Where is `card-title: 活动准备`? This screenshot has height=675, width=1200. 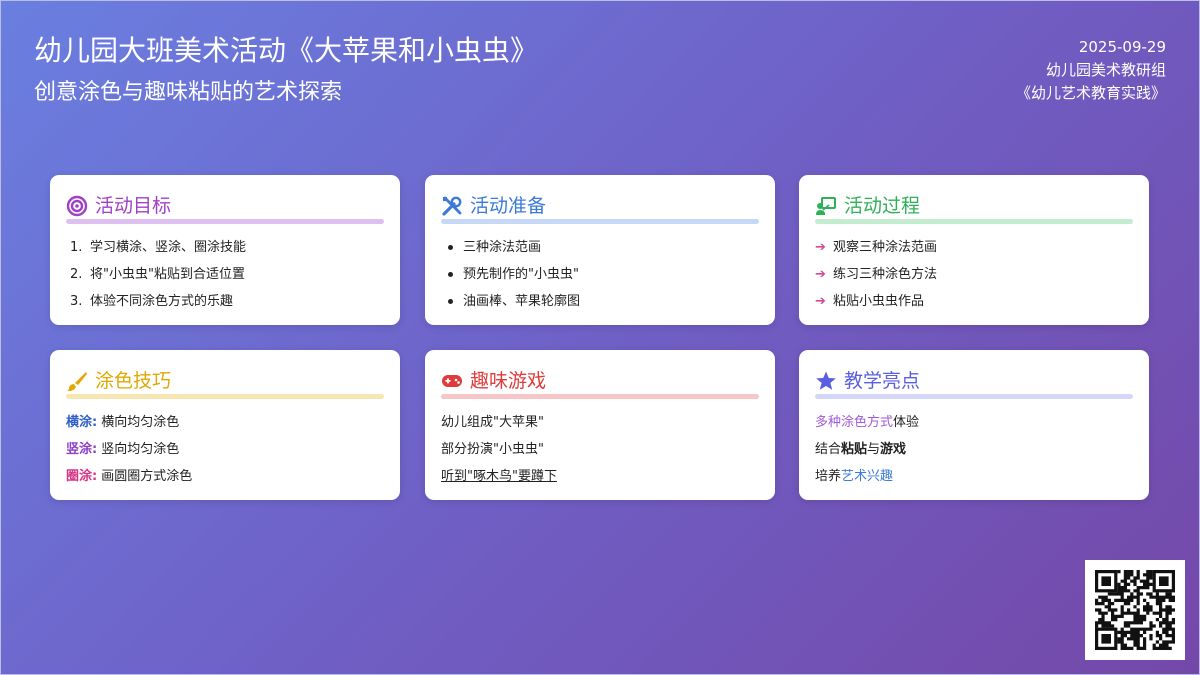 card-title: 活动准备 is located at coordinates (508, 206).